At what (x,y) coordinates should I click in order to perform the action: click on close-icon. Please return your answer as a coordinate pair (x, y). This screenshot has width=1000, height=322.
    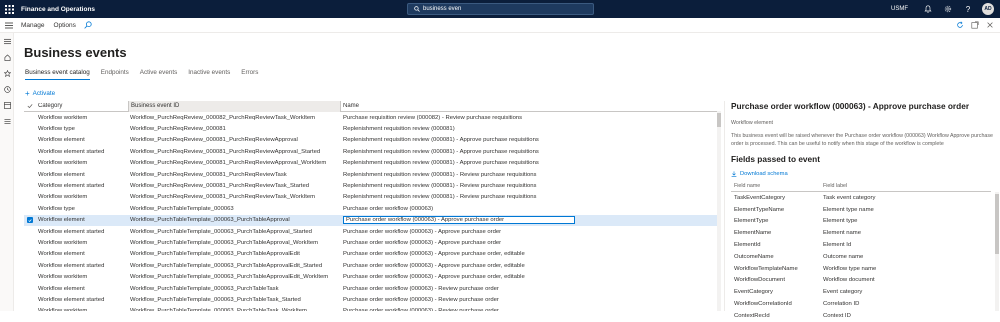
    Looking at the image, I should click on (990, 25).